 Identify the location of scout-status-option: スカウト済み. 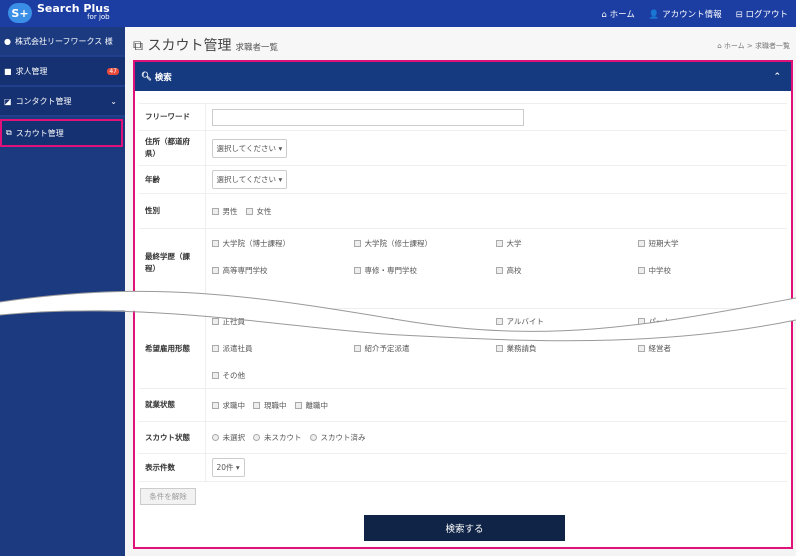
(337, 437).